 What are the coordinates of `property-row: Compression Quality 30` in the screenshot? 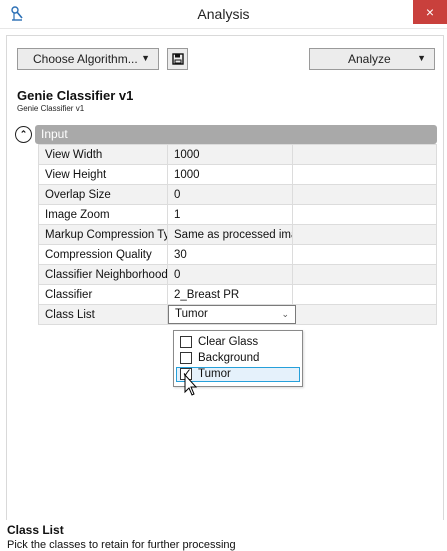 It's located at (237, 254).